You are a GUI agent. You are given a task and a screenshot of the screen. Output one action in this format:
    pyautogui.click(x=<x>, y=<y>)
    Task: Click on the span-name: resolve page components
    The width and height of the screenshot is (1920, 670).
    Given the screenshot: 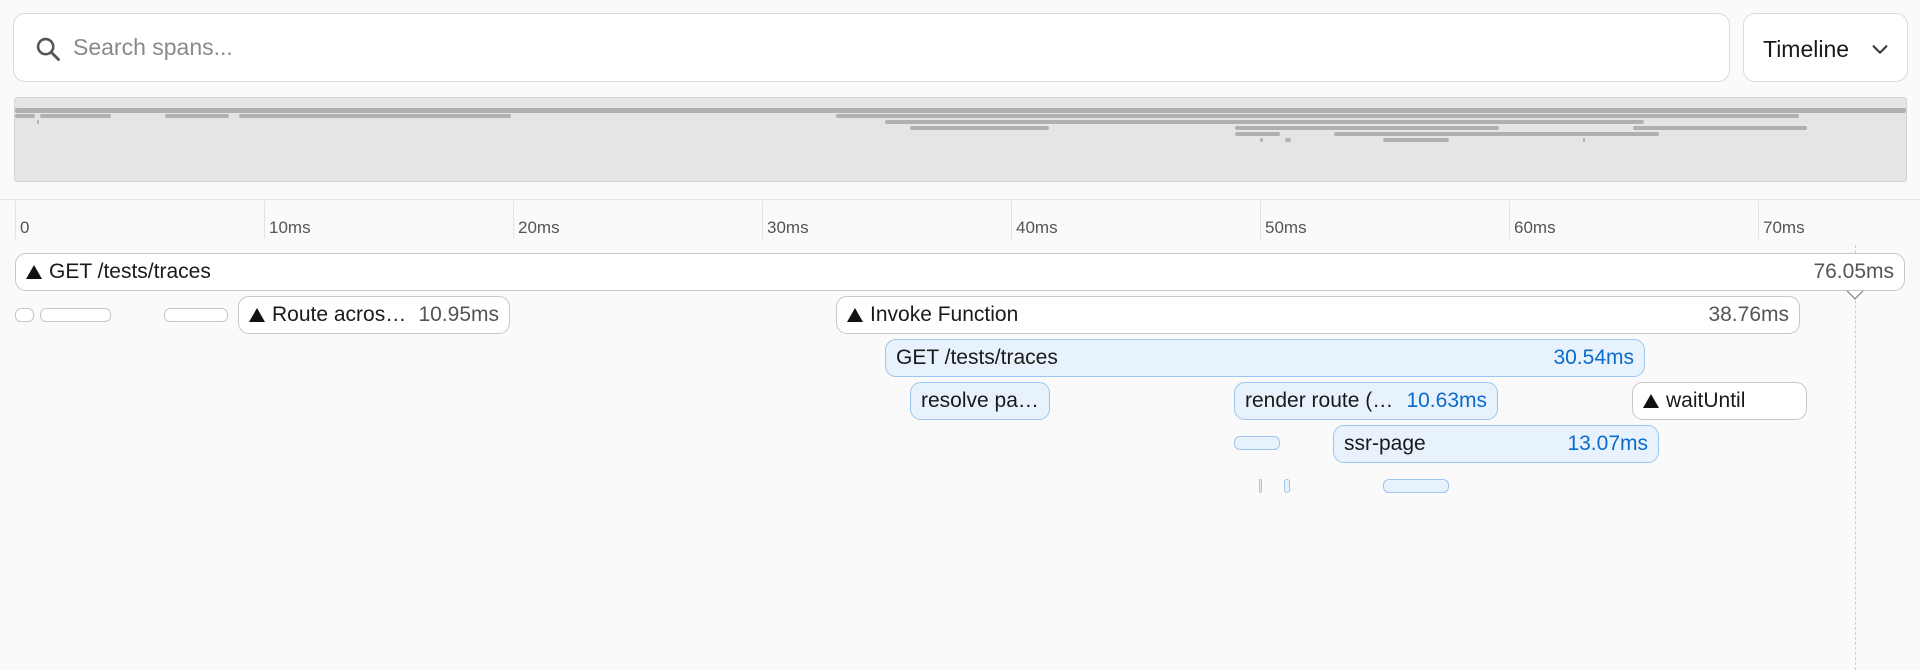 What is the action you would take?
    pyautogui.click(x=980, y=400)
    